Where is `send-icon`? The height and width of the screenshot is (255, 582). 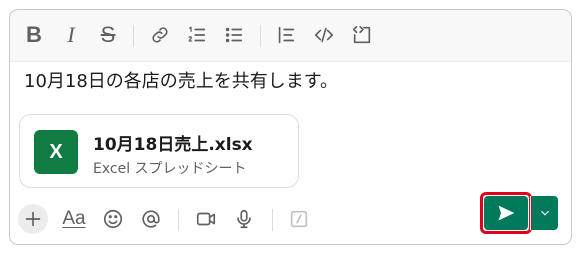
send-icon is located at coordinates (506, 213).